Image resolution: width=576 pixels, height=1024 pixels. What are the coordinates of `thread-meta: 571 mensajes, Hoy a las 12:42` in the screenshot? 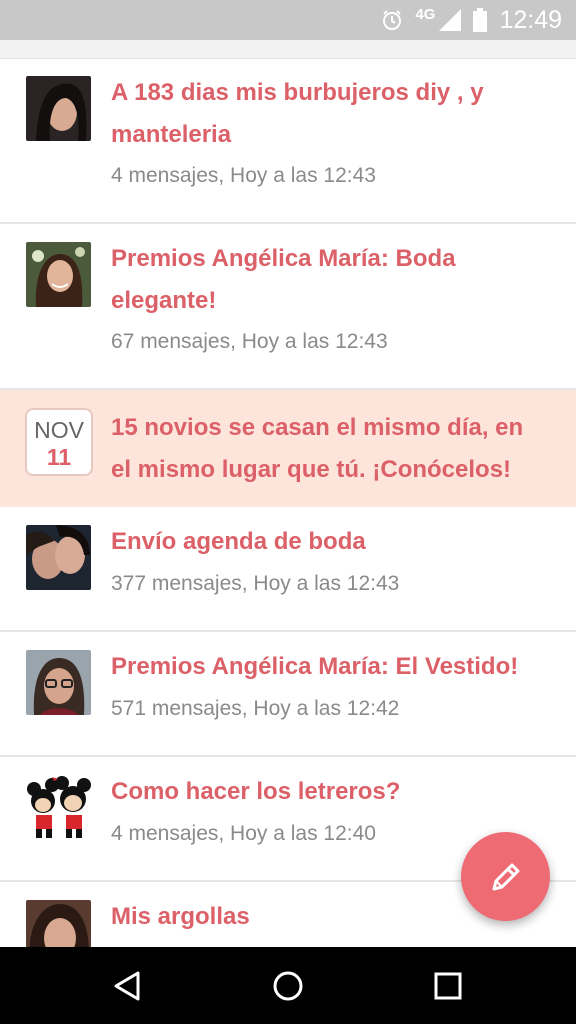 It's located at (255, 708).